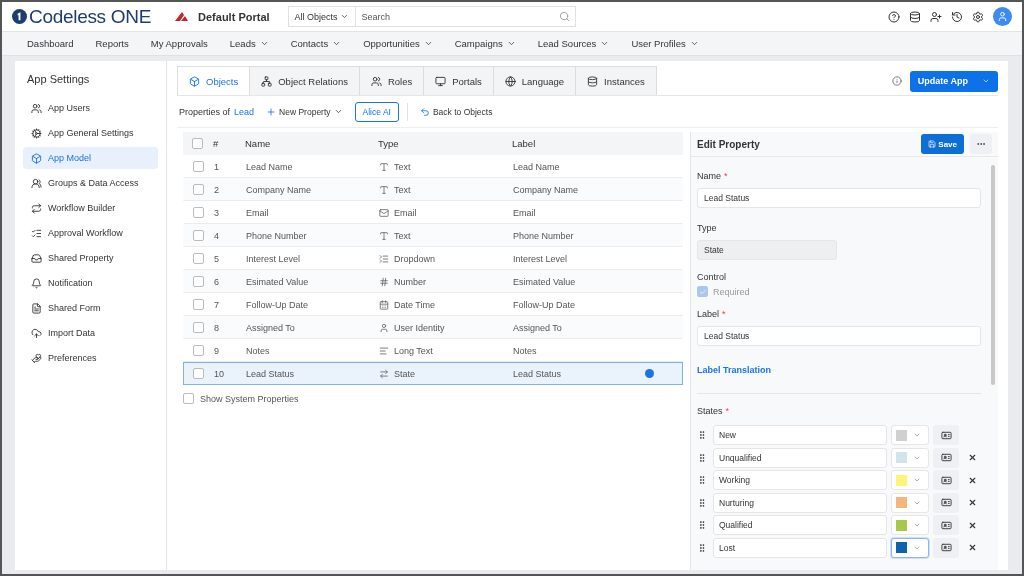  I want to click on scope-dropdown: All Objects, so click(321, 16).